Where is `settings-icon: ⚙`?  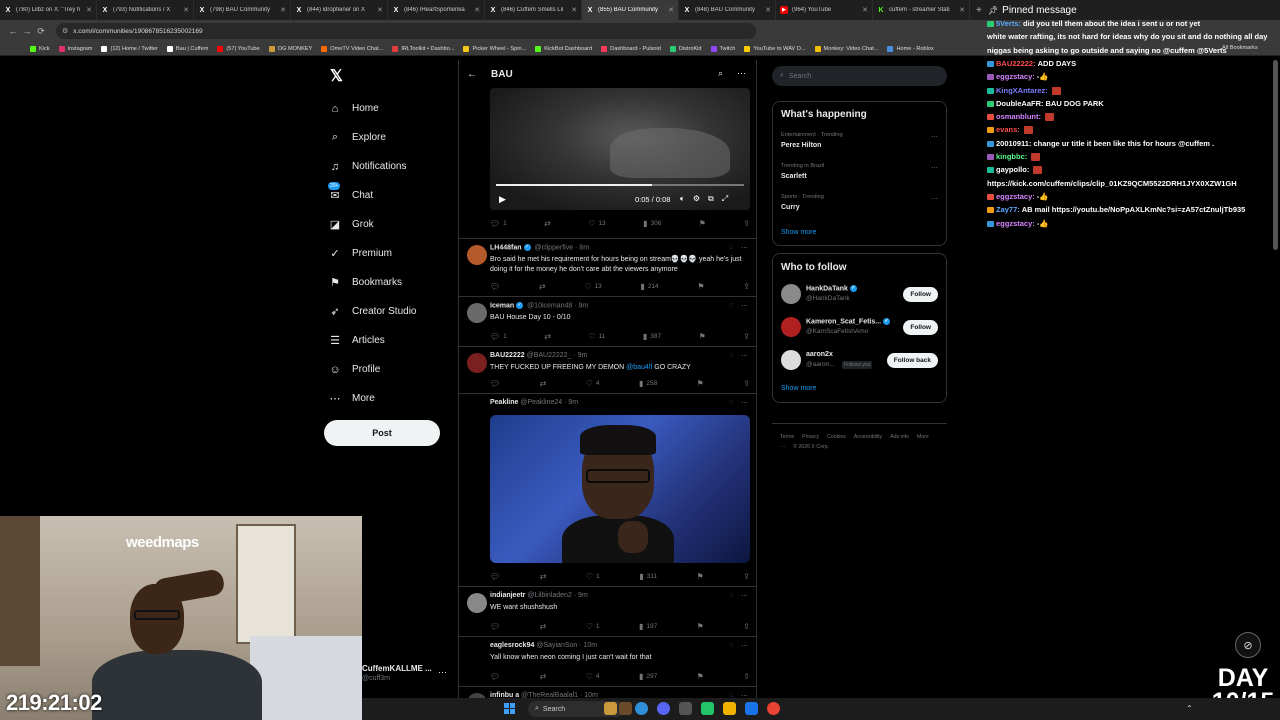 settings-icon: ⚙ is located at coordinates (696, 199).